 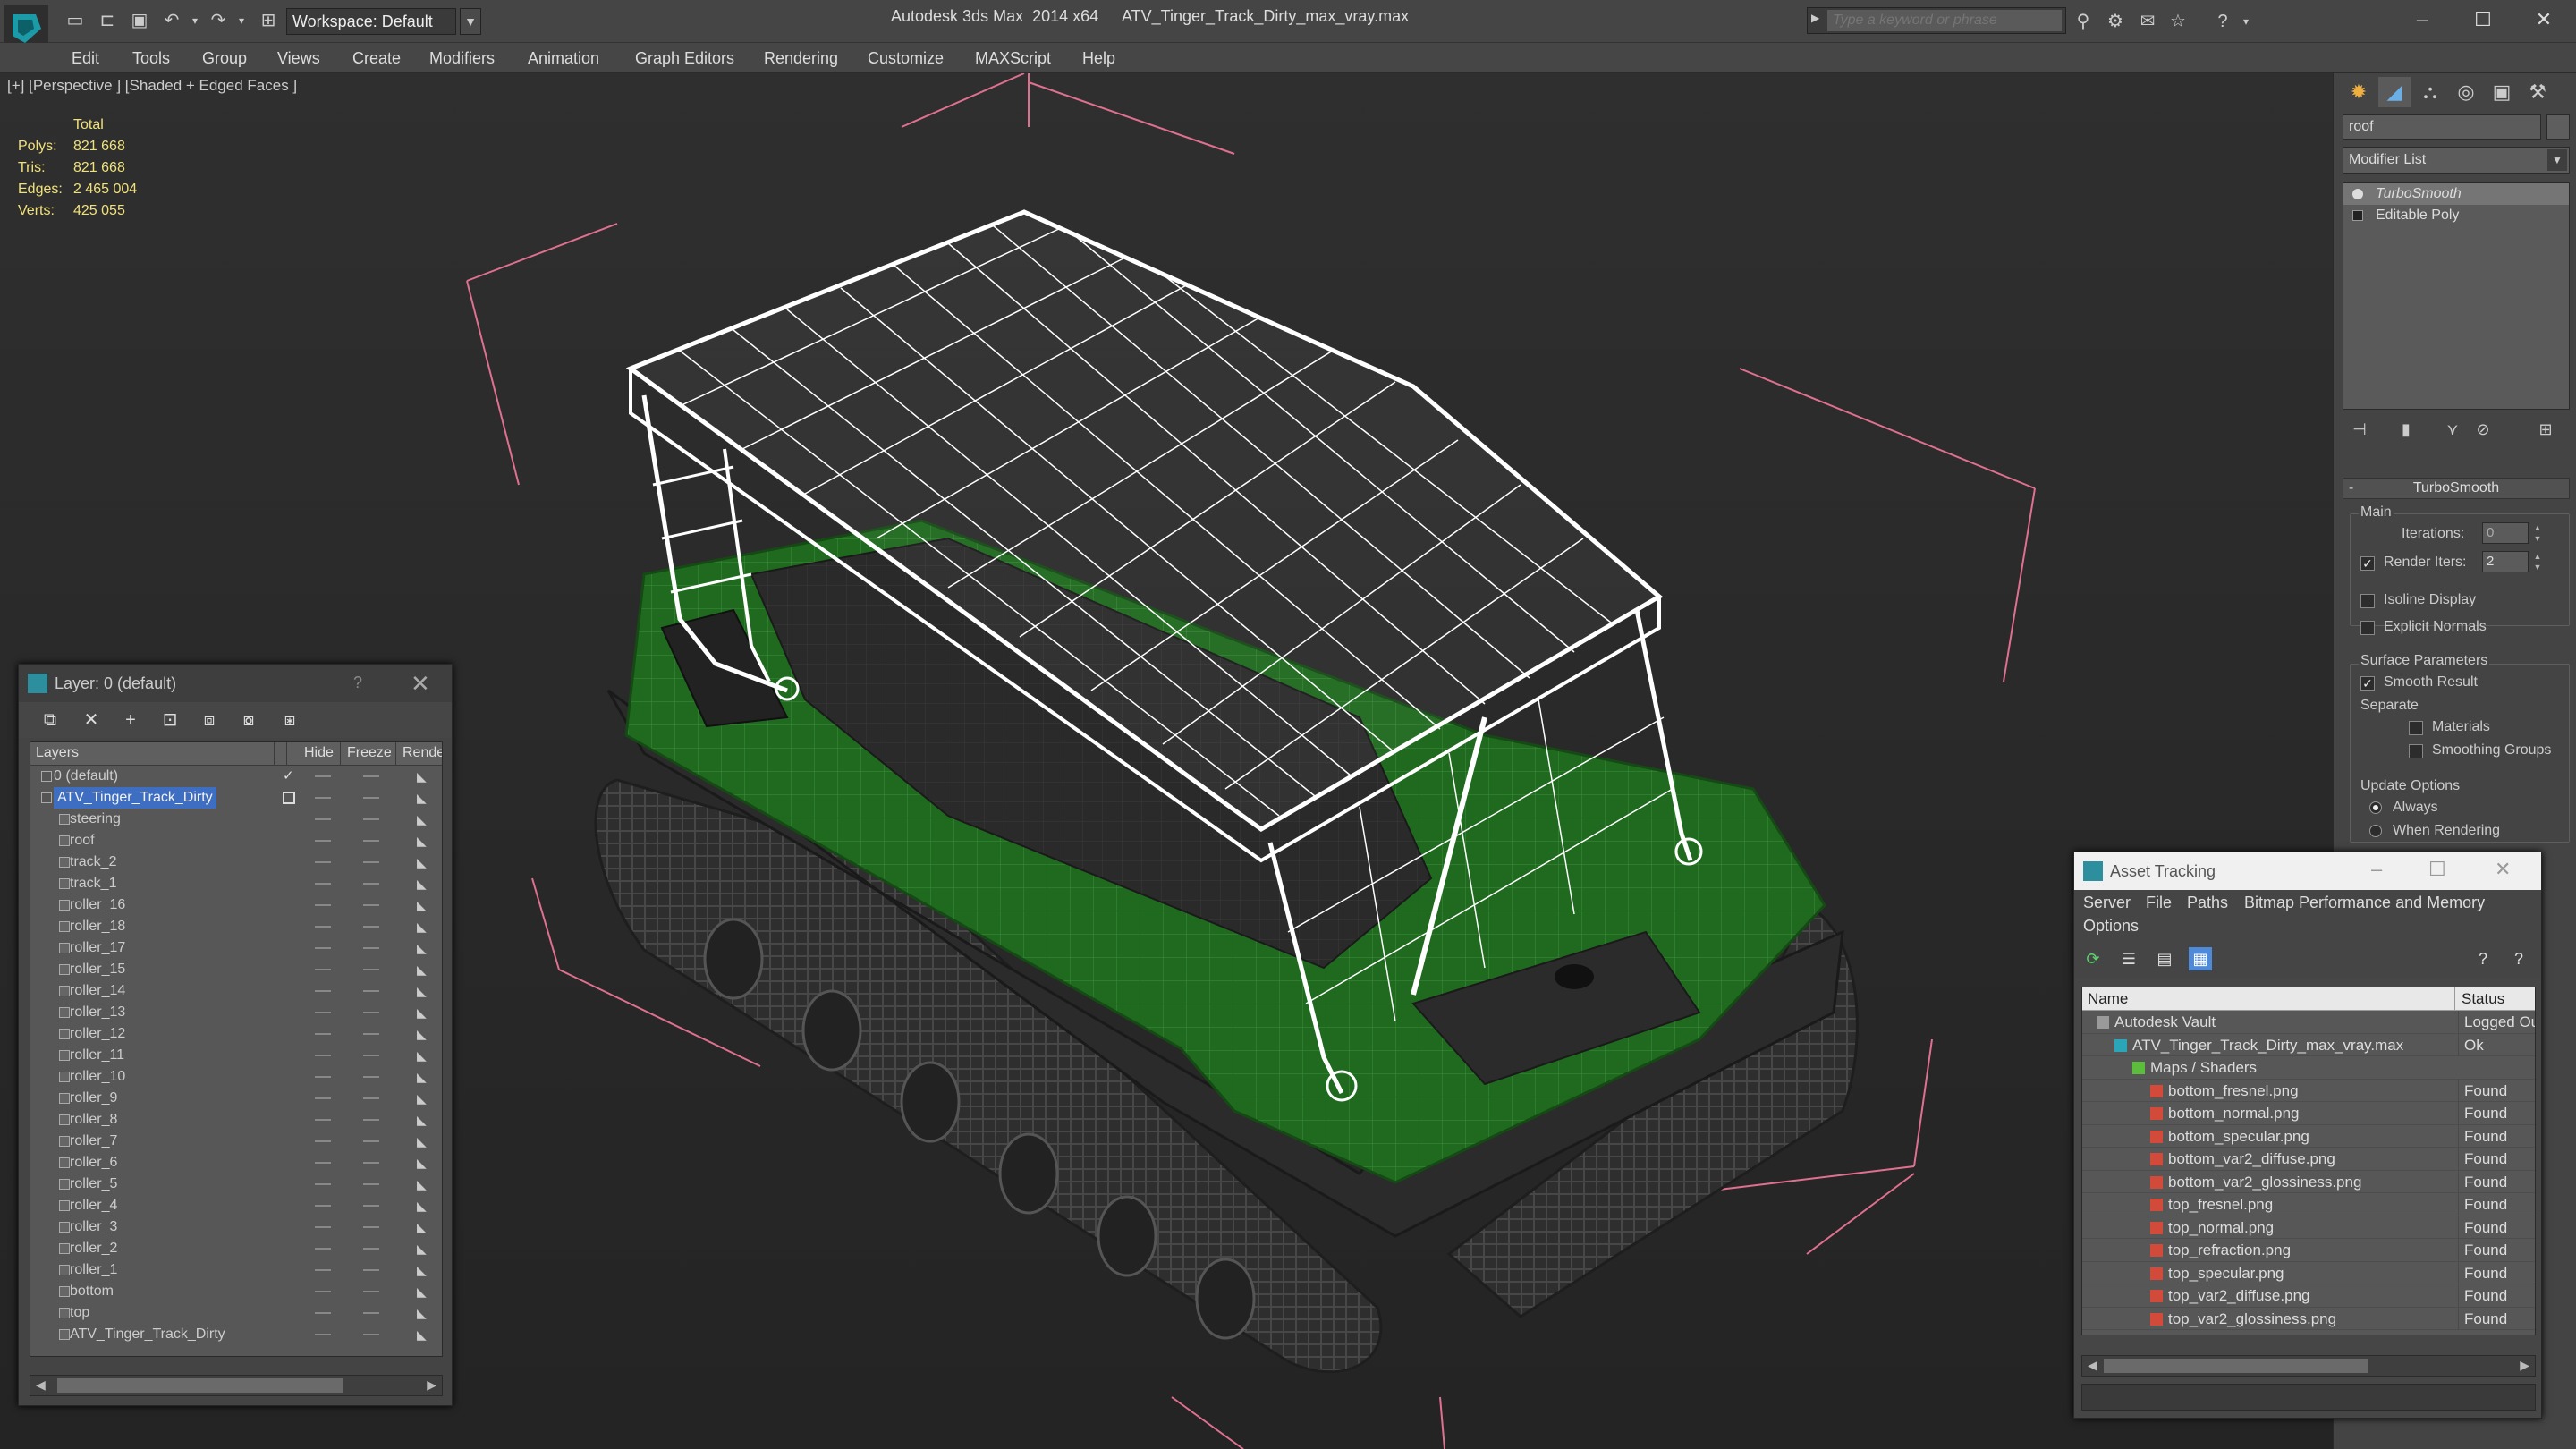 I want to click on asset-row: top_var2_glossiness.png Found, so click(x=2308, y=1318).